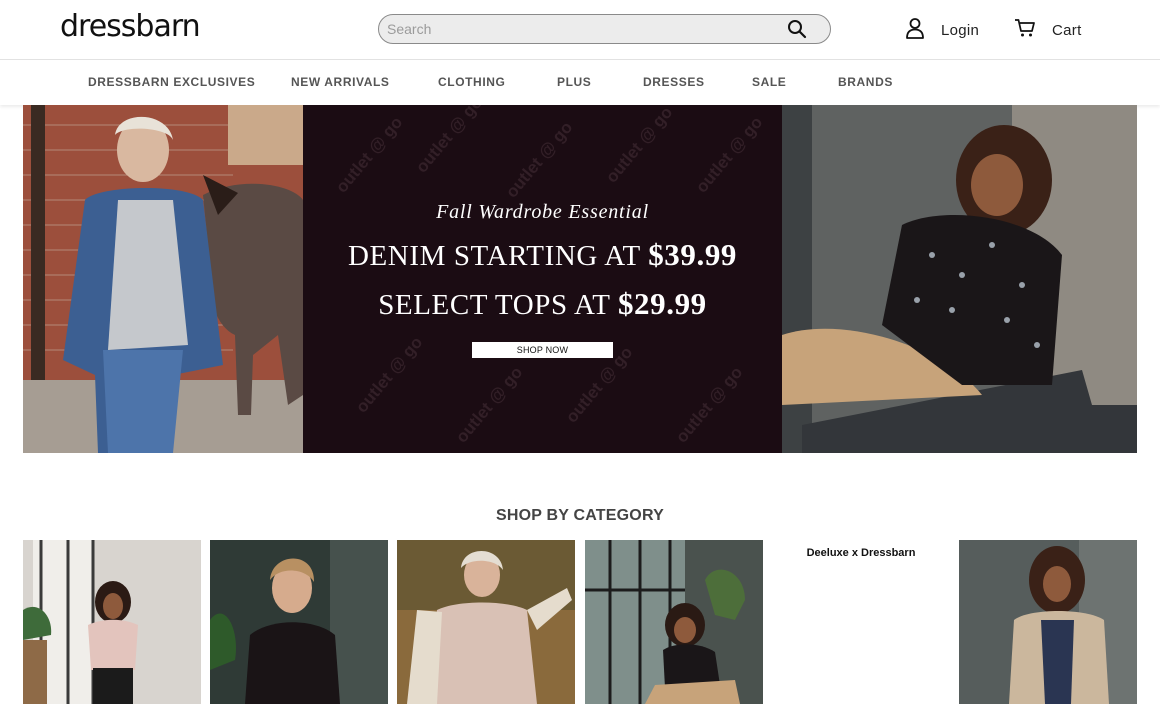 The width and height of the screenshot is (1160, 704). Describe the element at coordinates (662, 303) in the screenshot. I see `hero-line2-price: $29.99` at that location.